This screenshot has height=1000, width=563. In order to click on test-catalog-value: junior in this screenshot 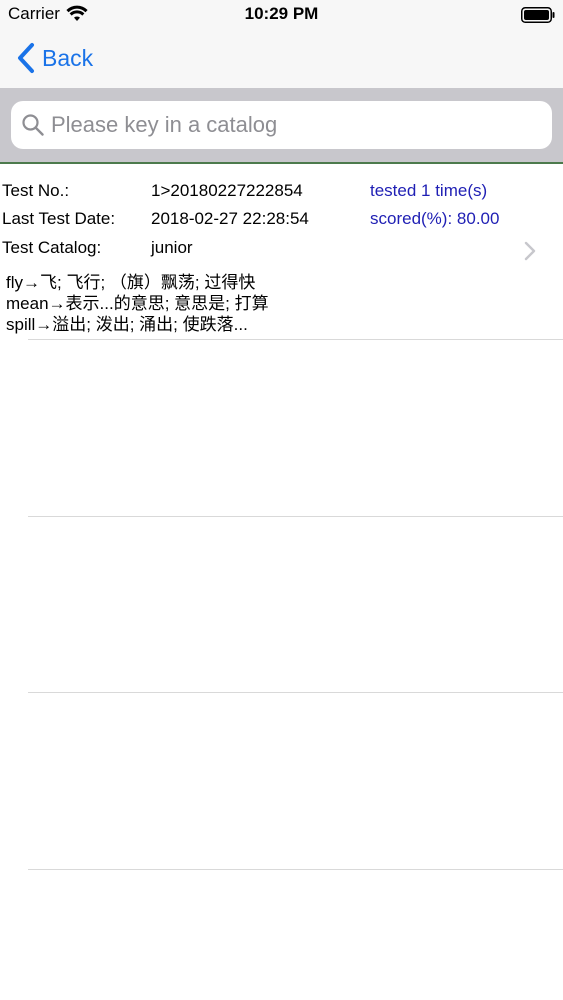, I will do `click(172, 247)`.